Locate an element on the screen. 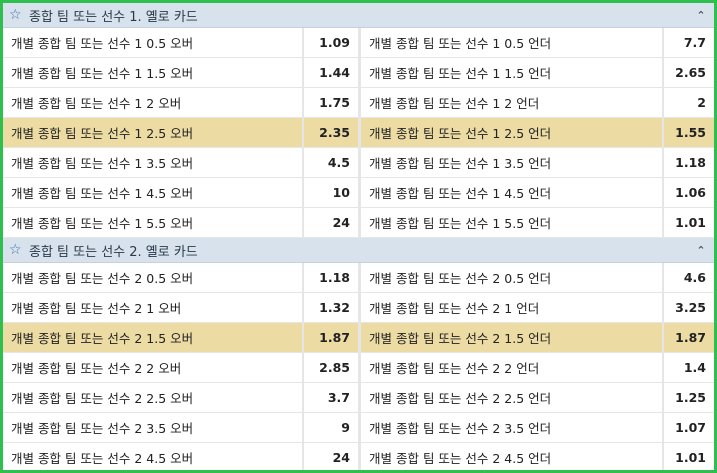 The image size is (717, 473). over-outcome-label: 개별 종합 팀 또는 선수 2 3.5 오버 is located at coordinates (153, 427).